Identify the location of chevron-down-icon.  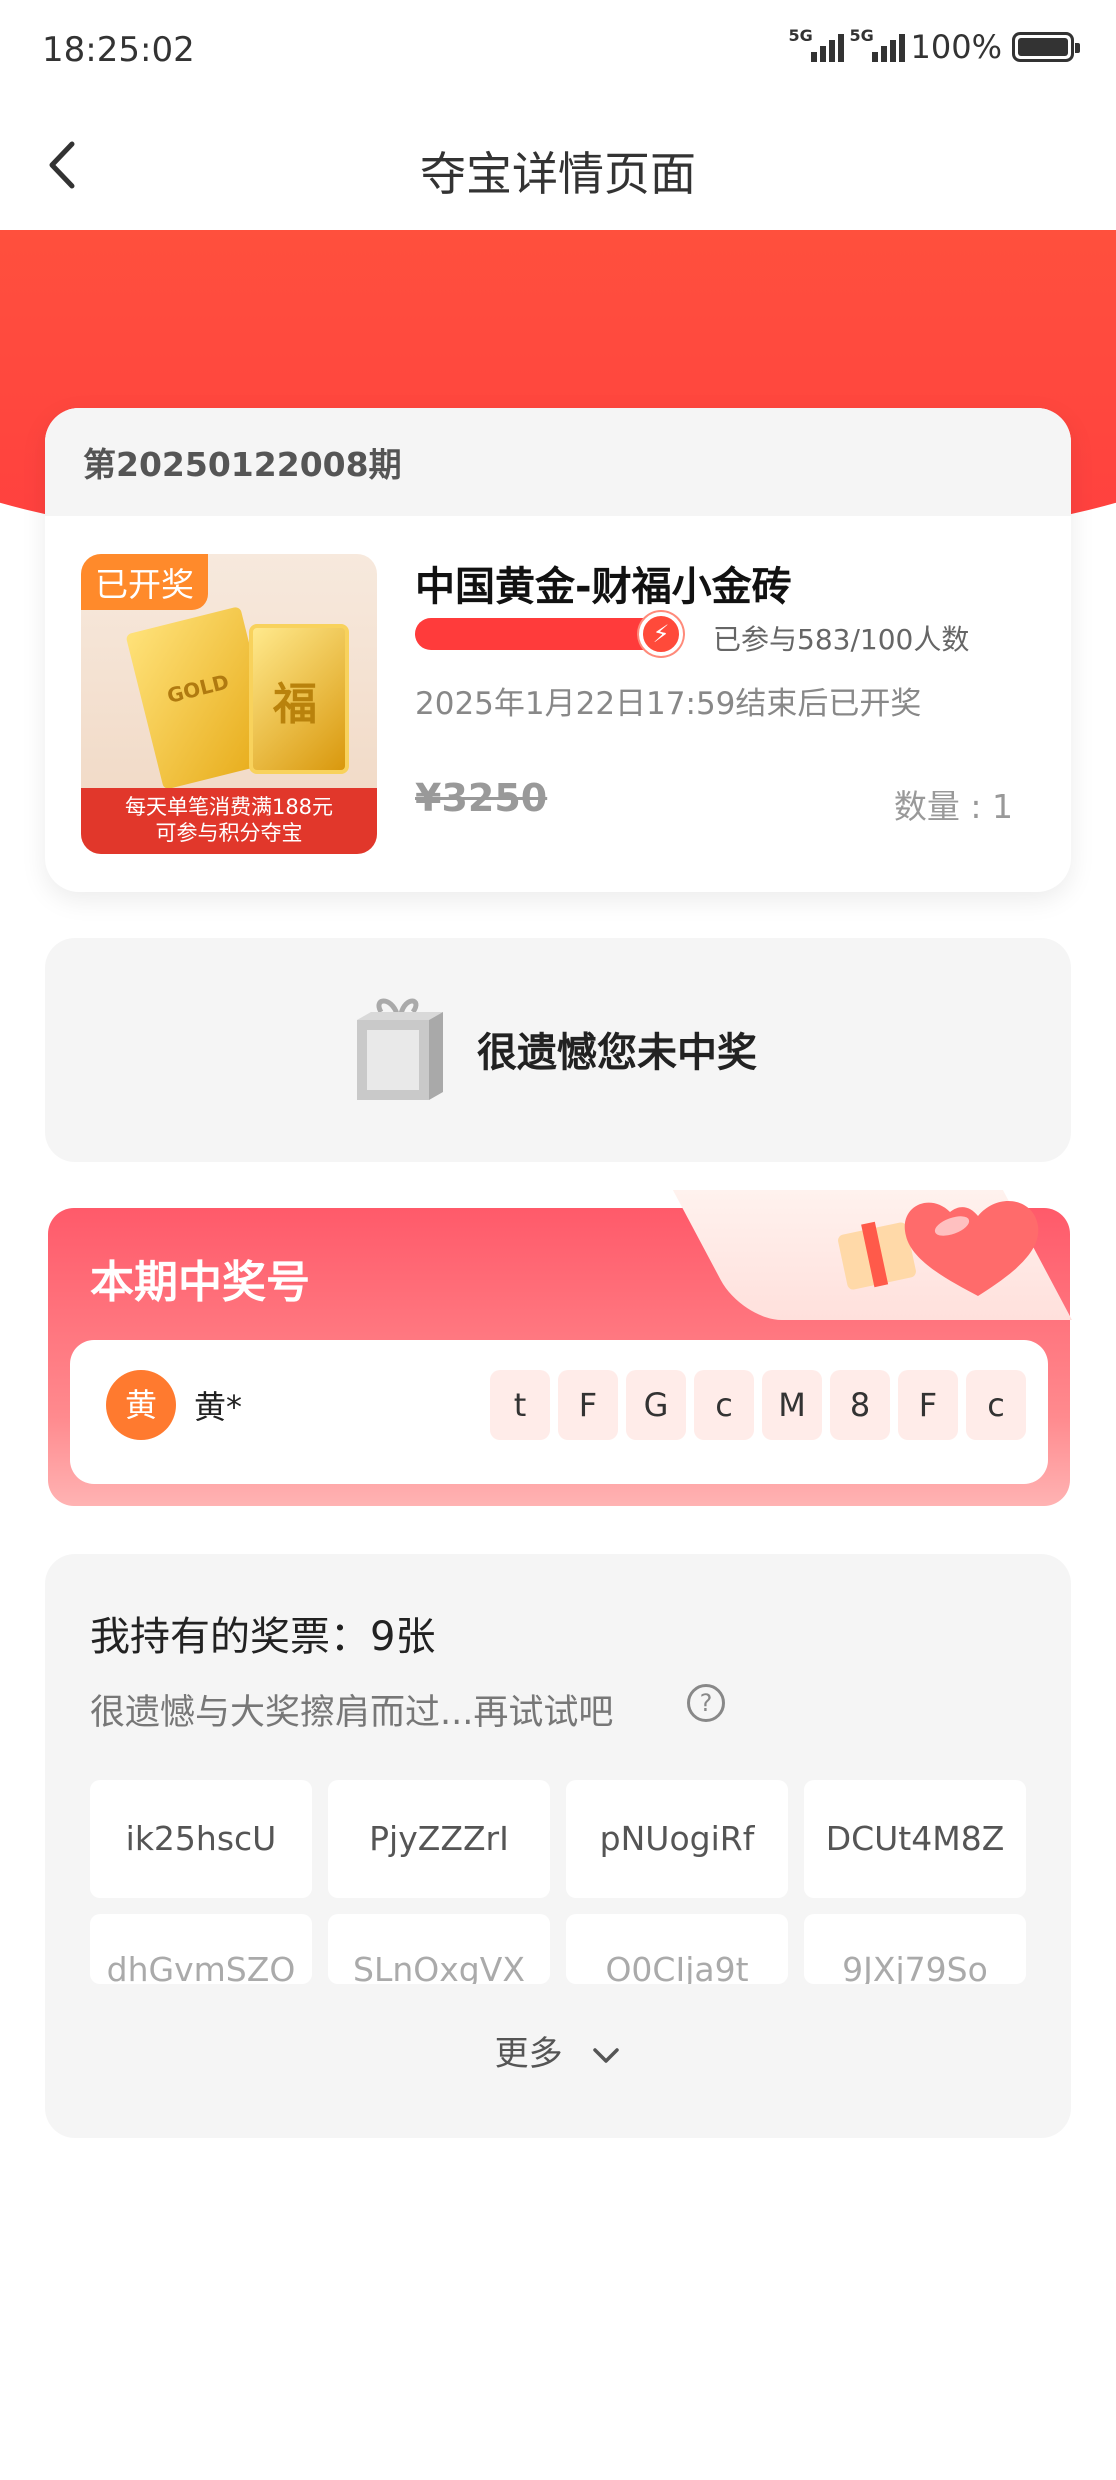
(606, 2055).